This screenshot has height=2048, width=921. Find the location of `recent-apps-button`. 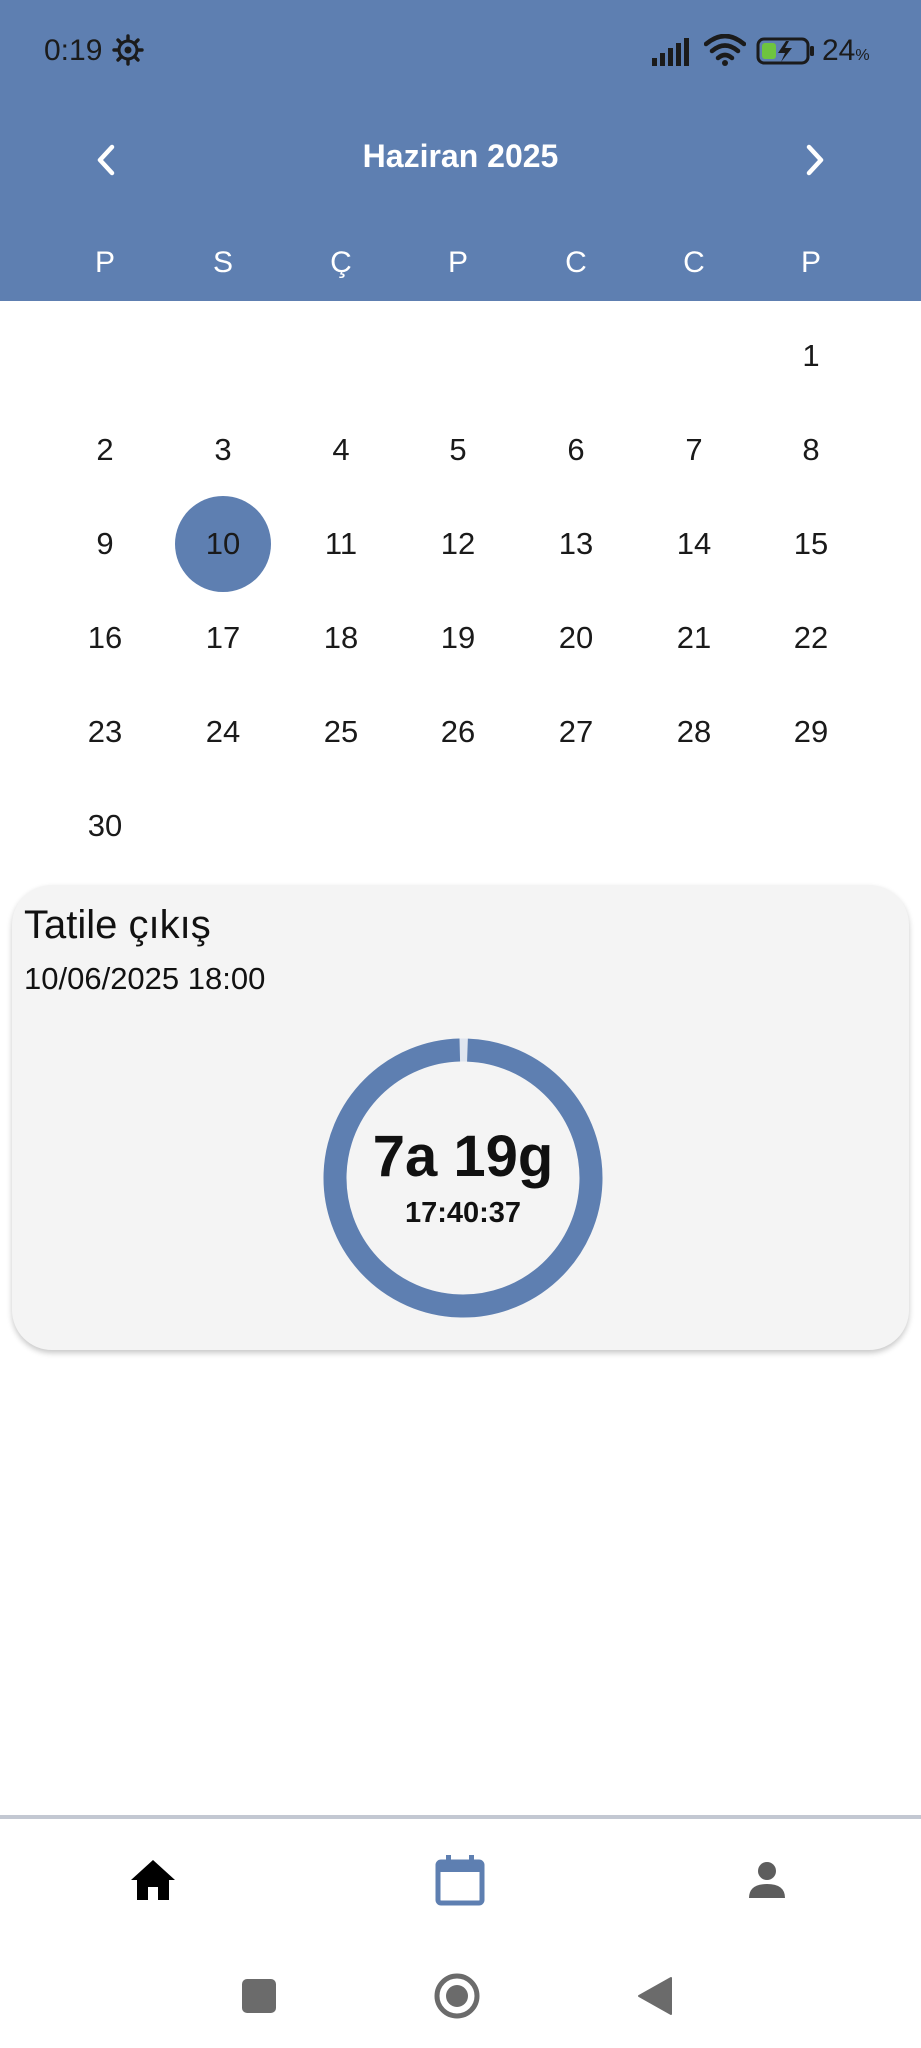

recent-apps-button is located at coordinates (259, 1996).